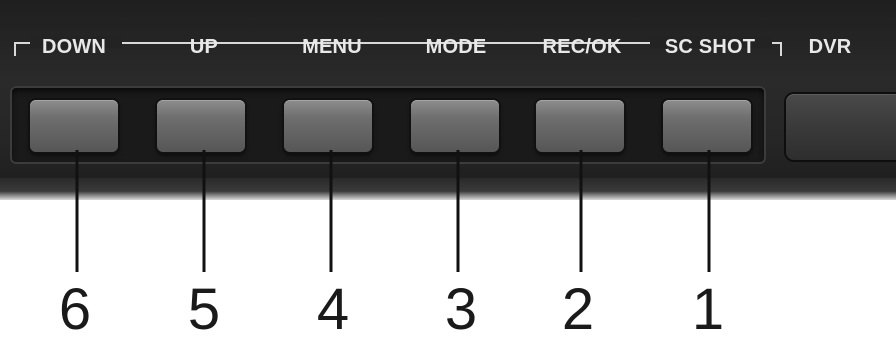 The width and height of the screenshot is (896, 345). What do you see at coordinates (710, 47) in the screenshot?
I see `label-sc-shot: SC SHOT` at bounding box center [710, 47].